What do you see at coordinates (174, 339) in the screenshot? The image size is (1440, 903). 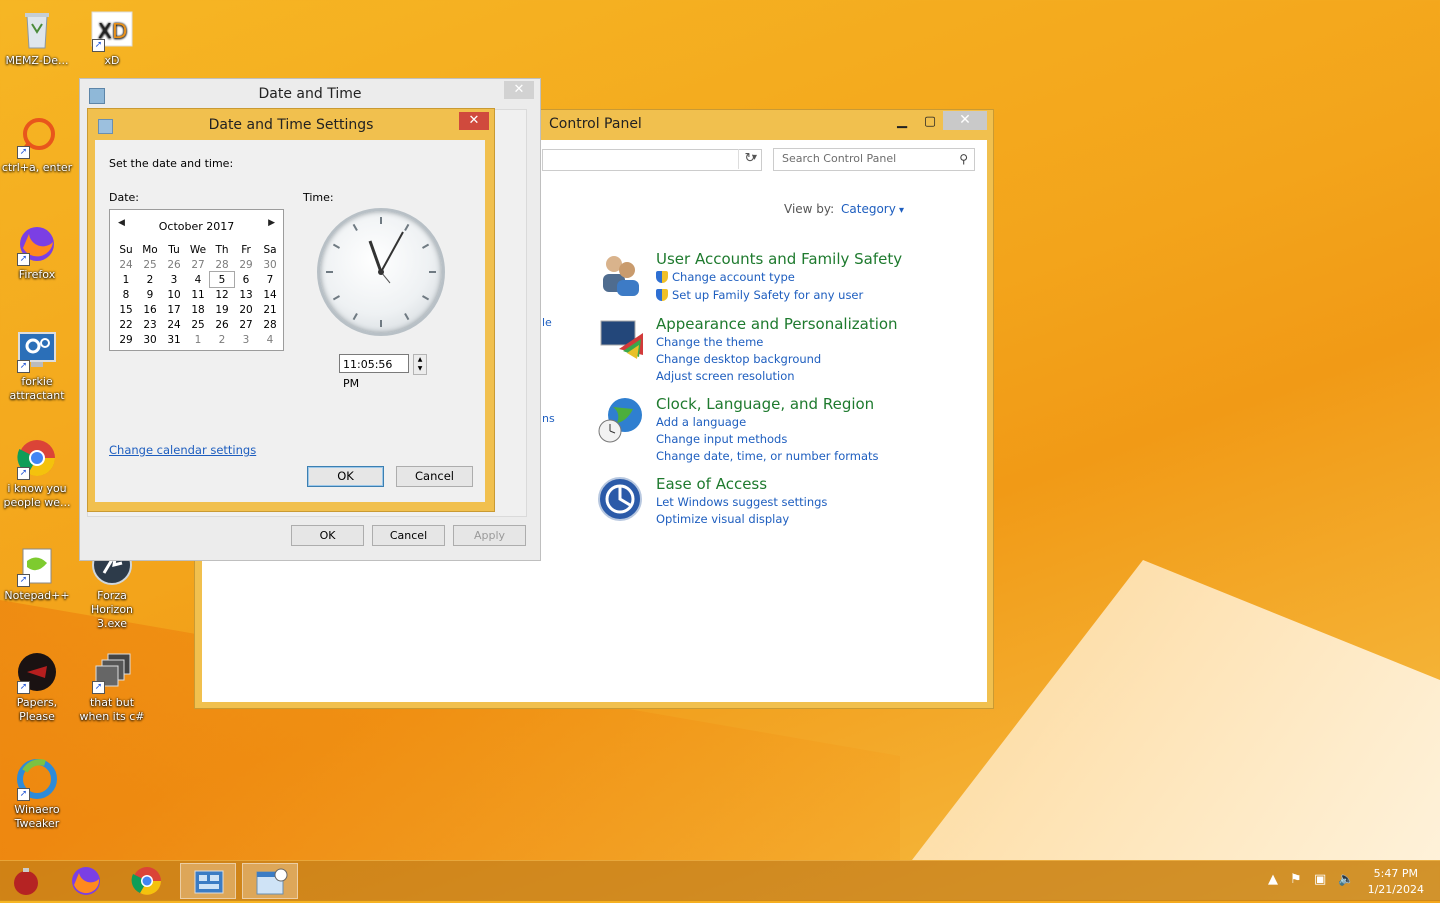 I see `calendar-day: 31` at bounding box center [174, 339].